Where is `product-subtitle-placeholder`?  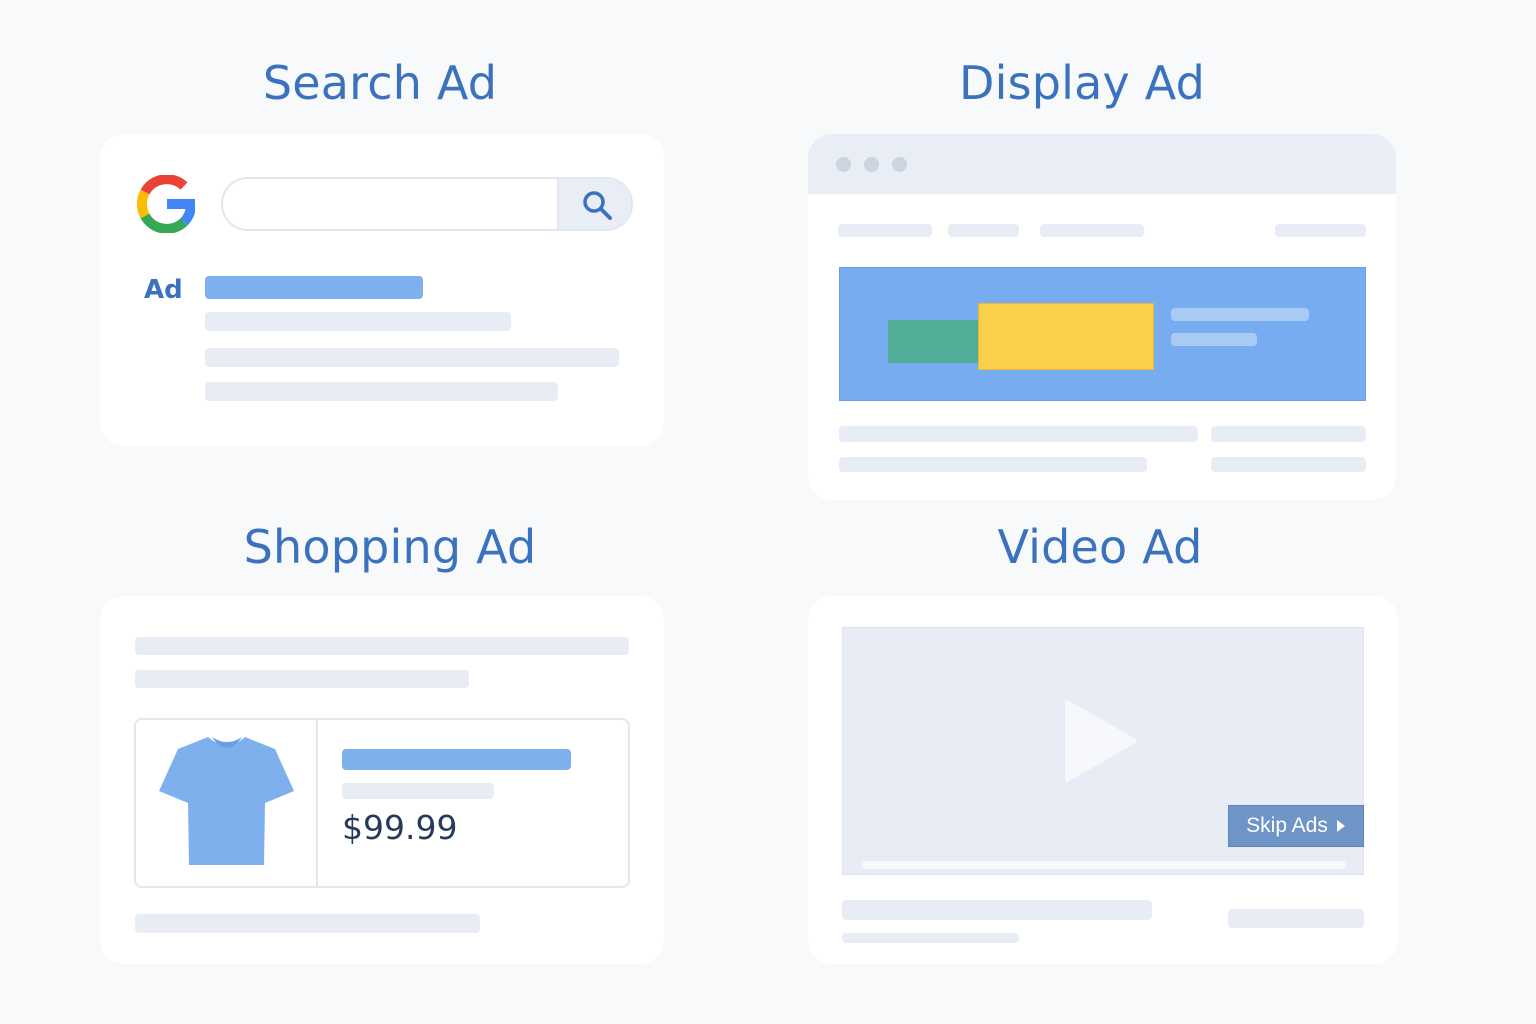 product-subtitle-placeholder is located at coordinates (418, 791).